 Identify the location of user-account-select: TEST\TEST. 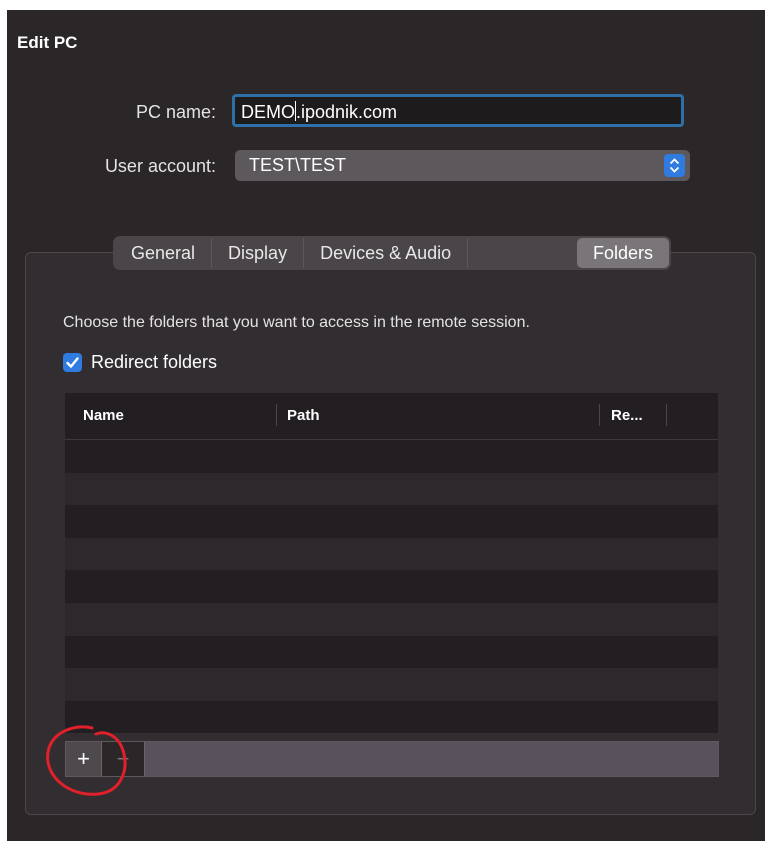
(462, 165).